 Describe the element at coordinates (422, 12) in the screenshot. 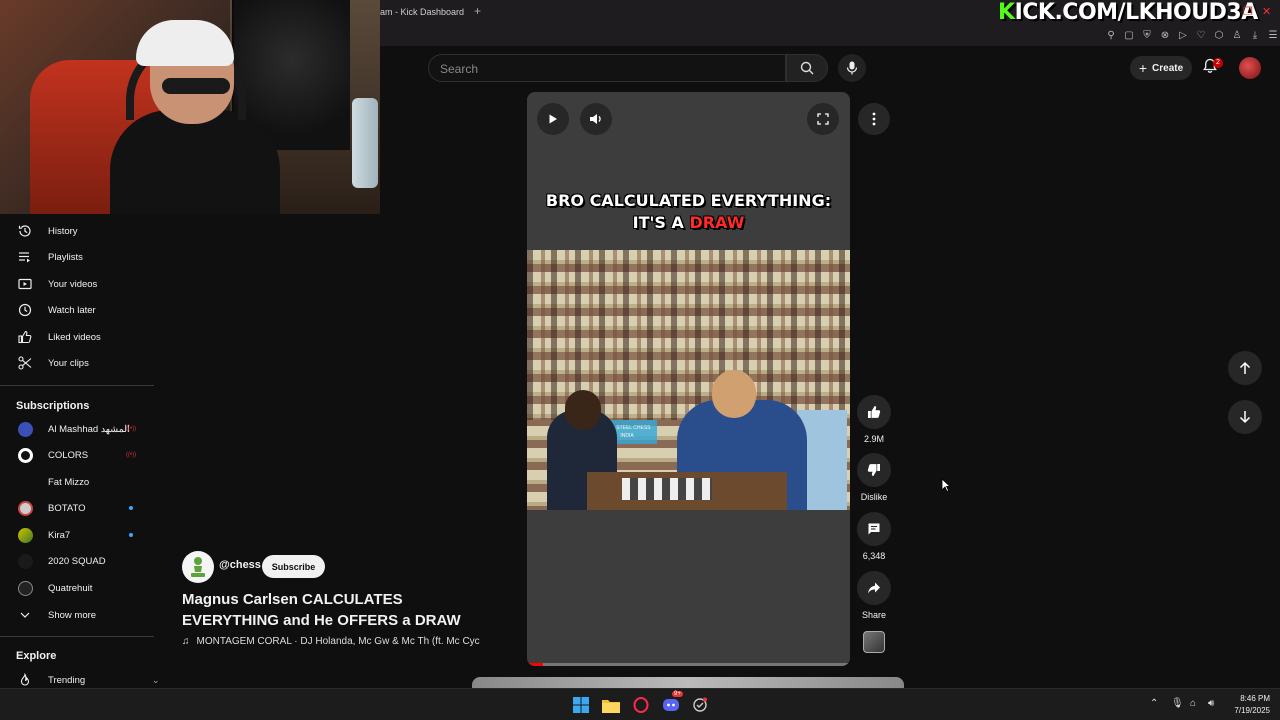

I see `browser-tab-title: am - Kick Dashboard` at that location.